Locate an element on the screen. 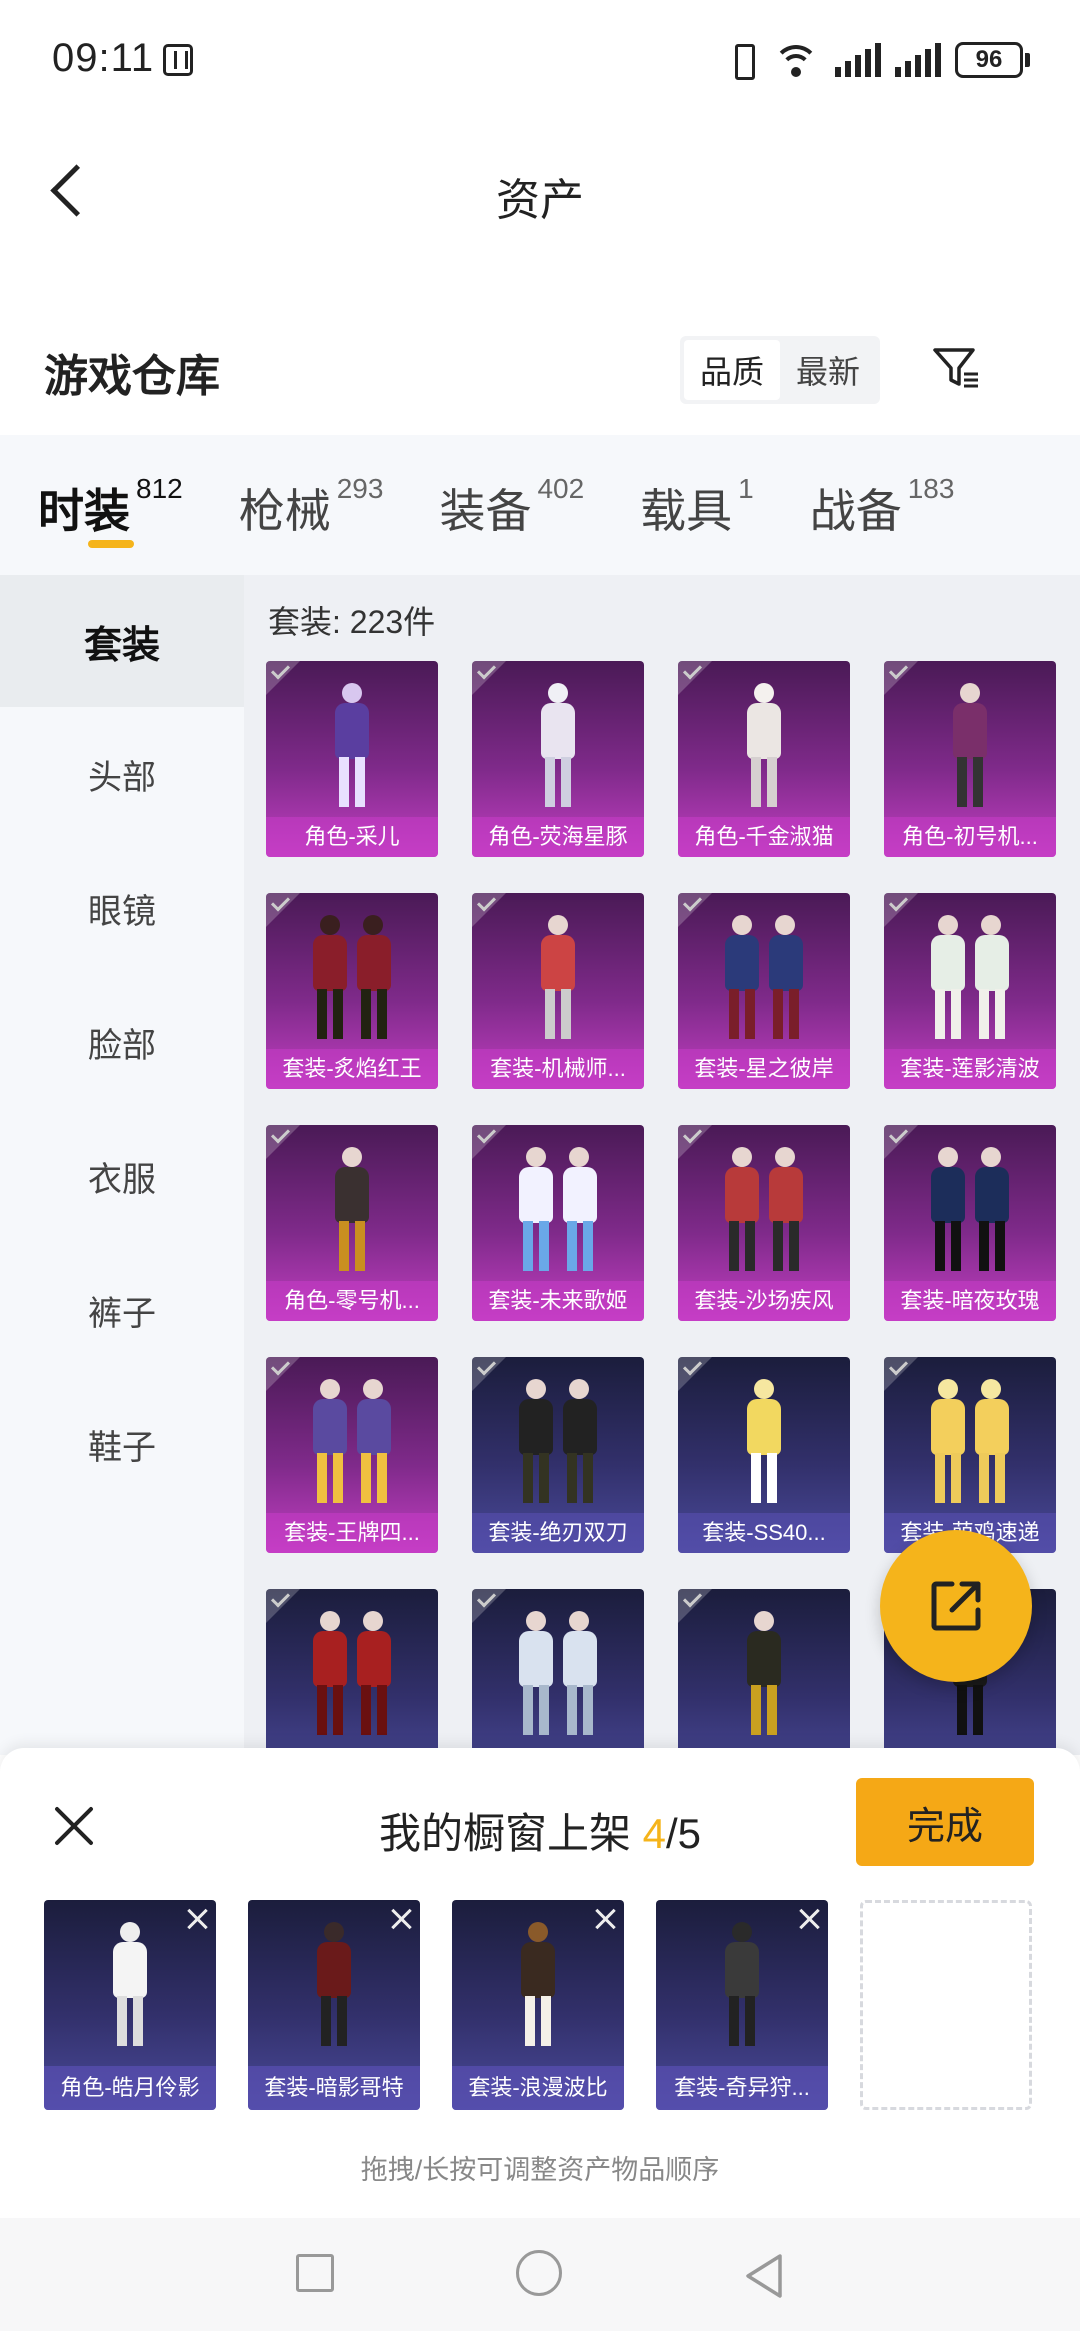 The width and height of the screenshot is (1080, 2331). item-card-label: 套装-沙场疾风 is located at coordinates (764, 1301).